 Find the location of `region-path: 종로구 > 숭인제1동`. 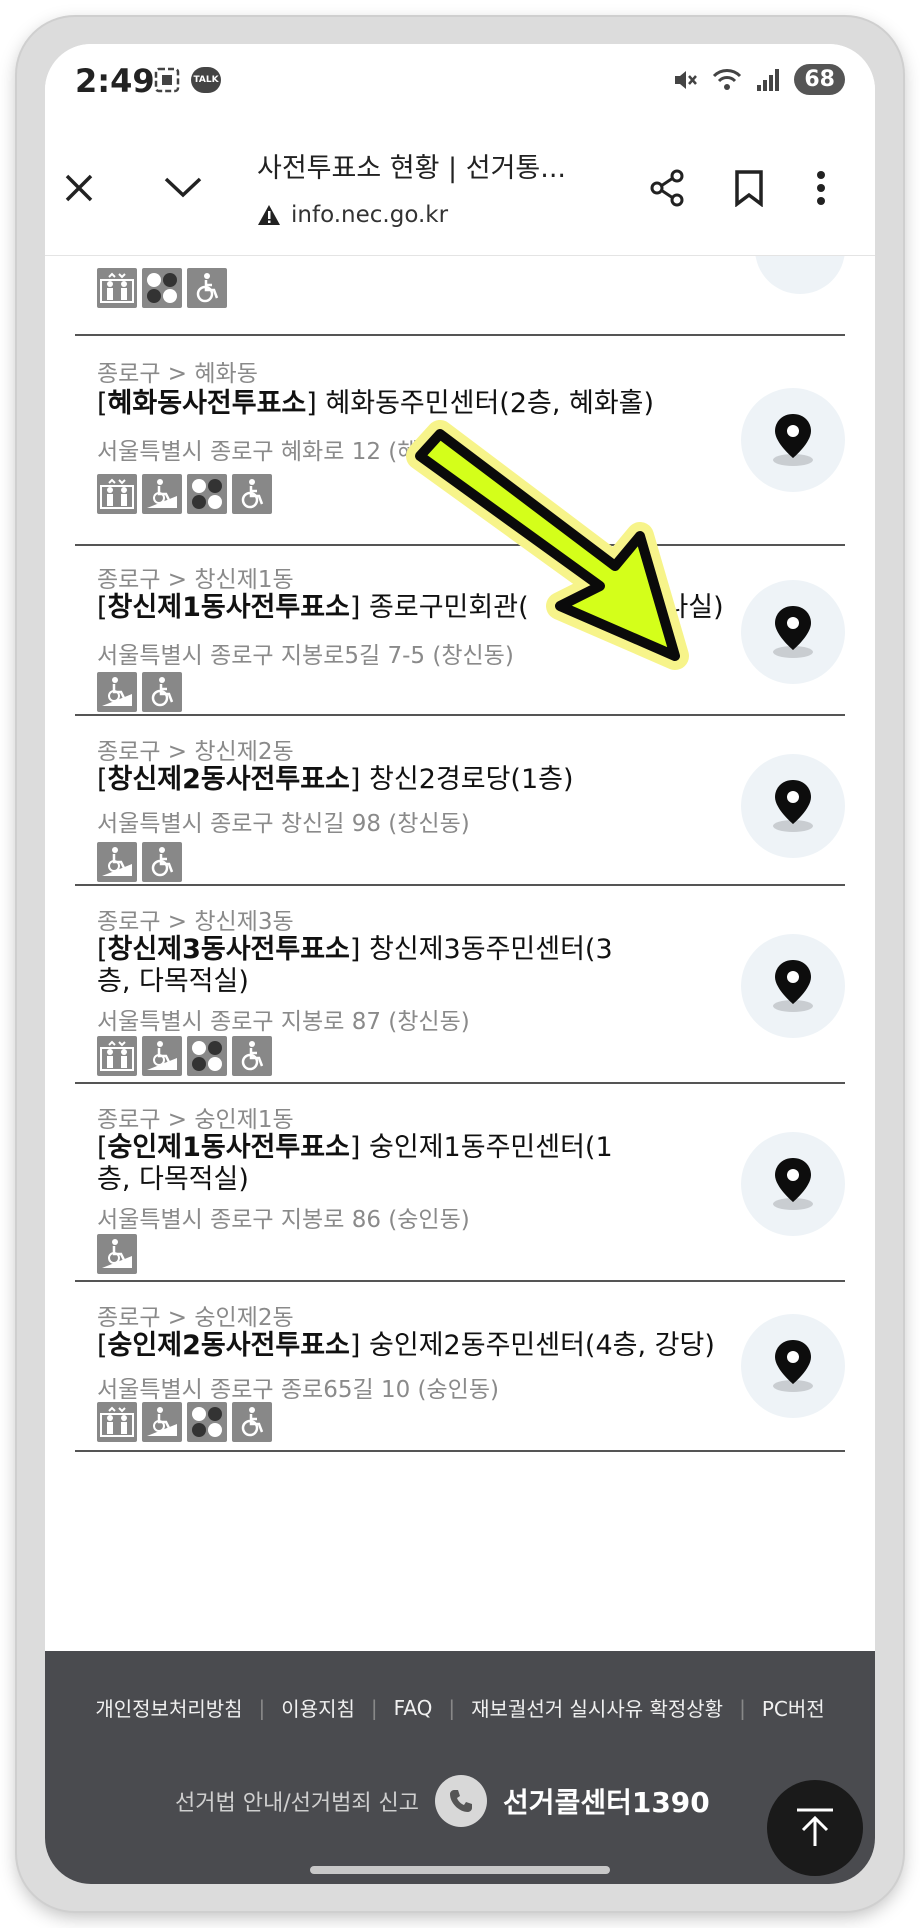

region-path: 종로구 > 숭인제1동 is located at coordinates (195, 1120).